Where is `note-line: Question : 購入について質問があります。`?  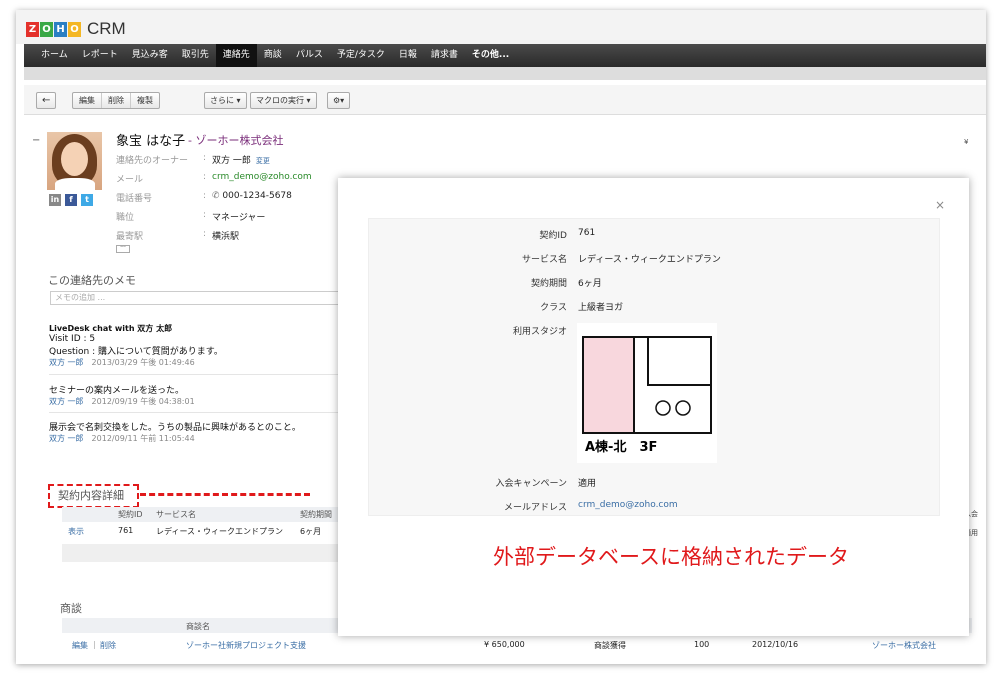
note-line: Question : 購入について質問があります。 is located at coordinates (136, 352).